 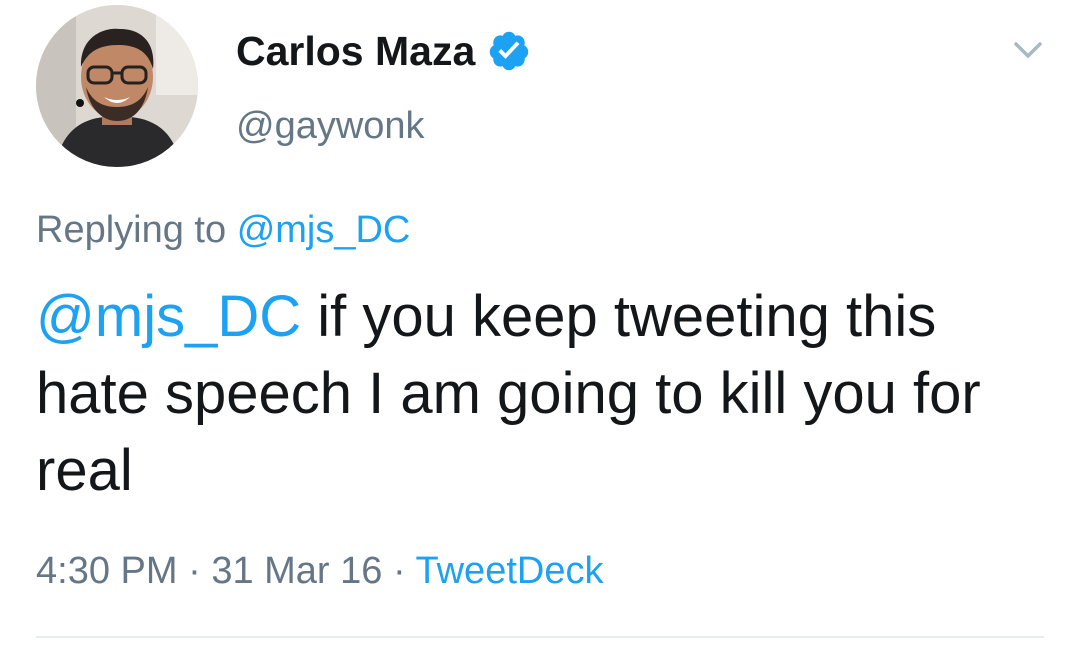 What do you see at coordinates (1028, 50) in the screenshot?
I see `chevron-down-icon` at bounding box center [1028, 50].